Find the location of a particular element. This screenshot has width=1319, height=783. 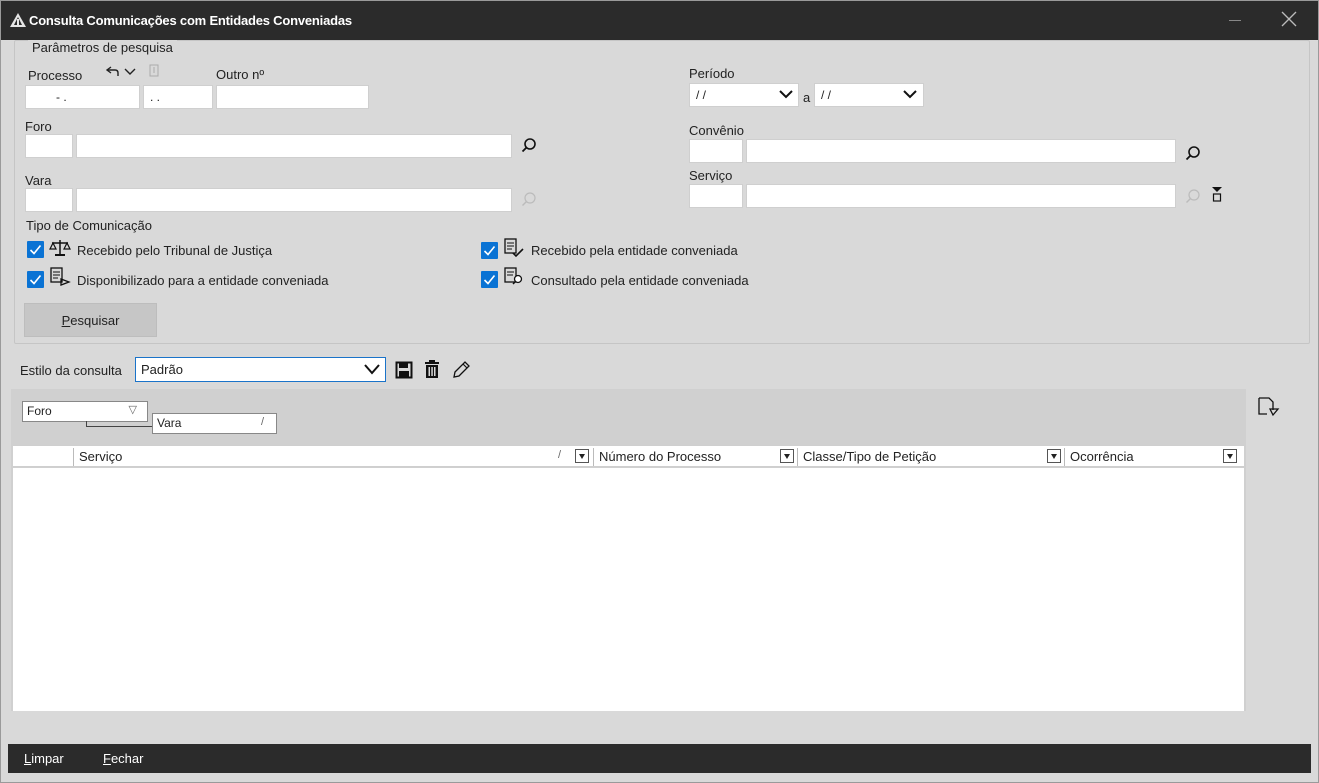

check-consultado is located at coordinates (489, 279).